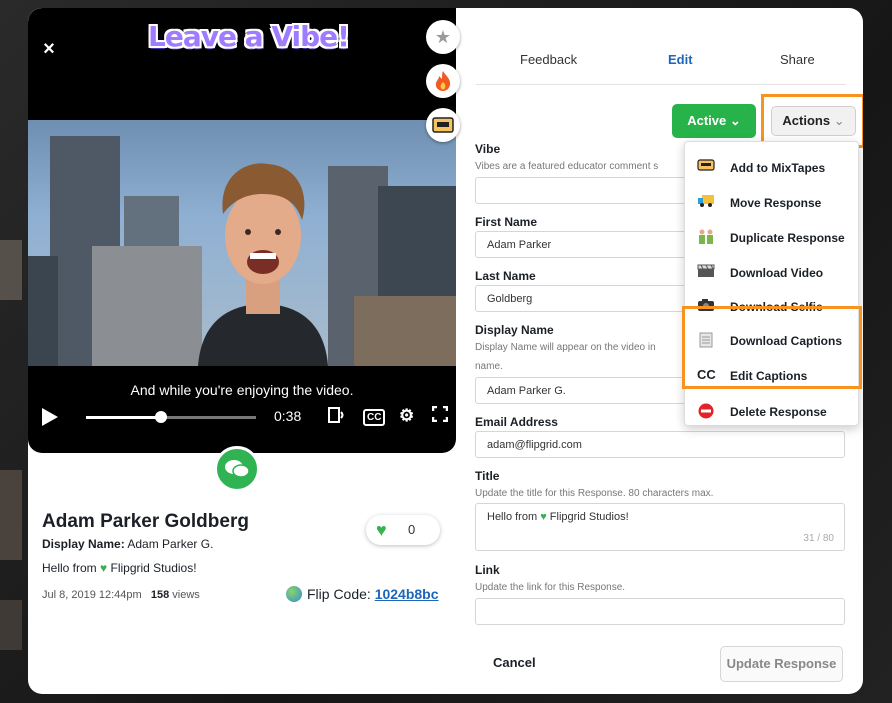 The height and width of the screenshot is (703, 892). What do you see at coordinates (706, 374) in the screenshot?
I see `cc-icon: CC` at bounding box center [706, 374].